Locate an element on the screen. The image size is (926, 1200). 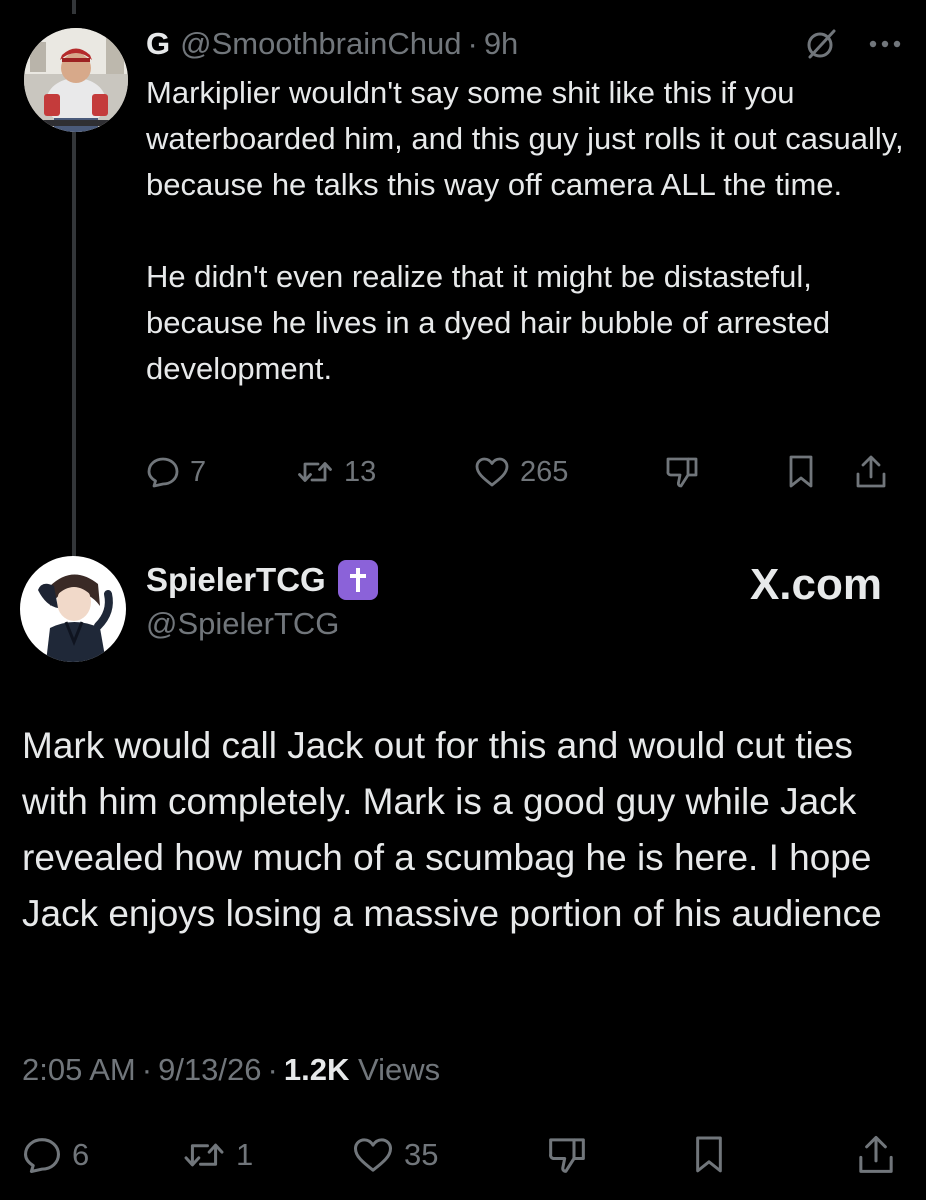
repost-button: 13 is located at coordinates (336, 472).